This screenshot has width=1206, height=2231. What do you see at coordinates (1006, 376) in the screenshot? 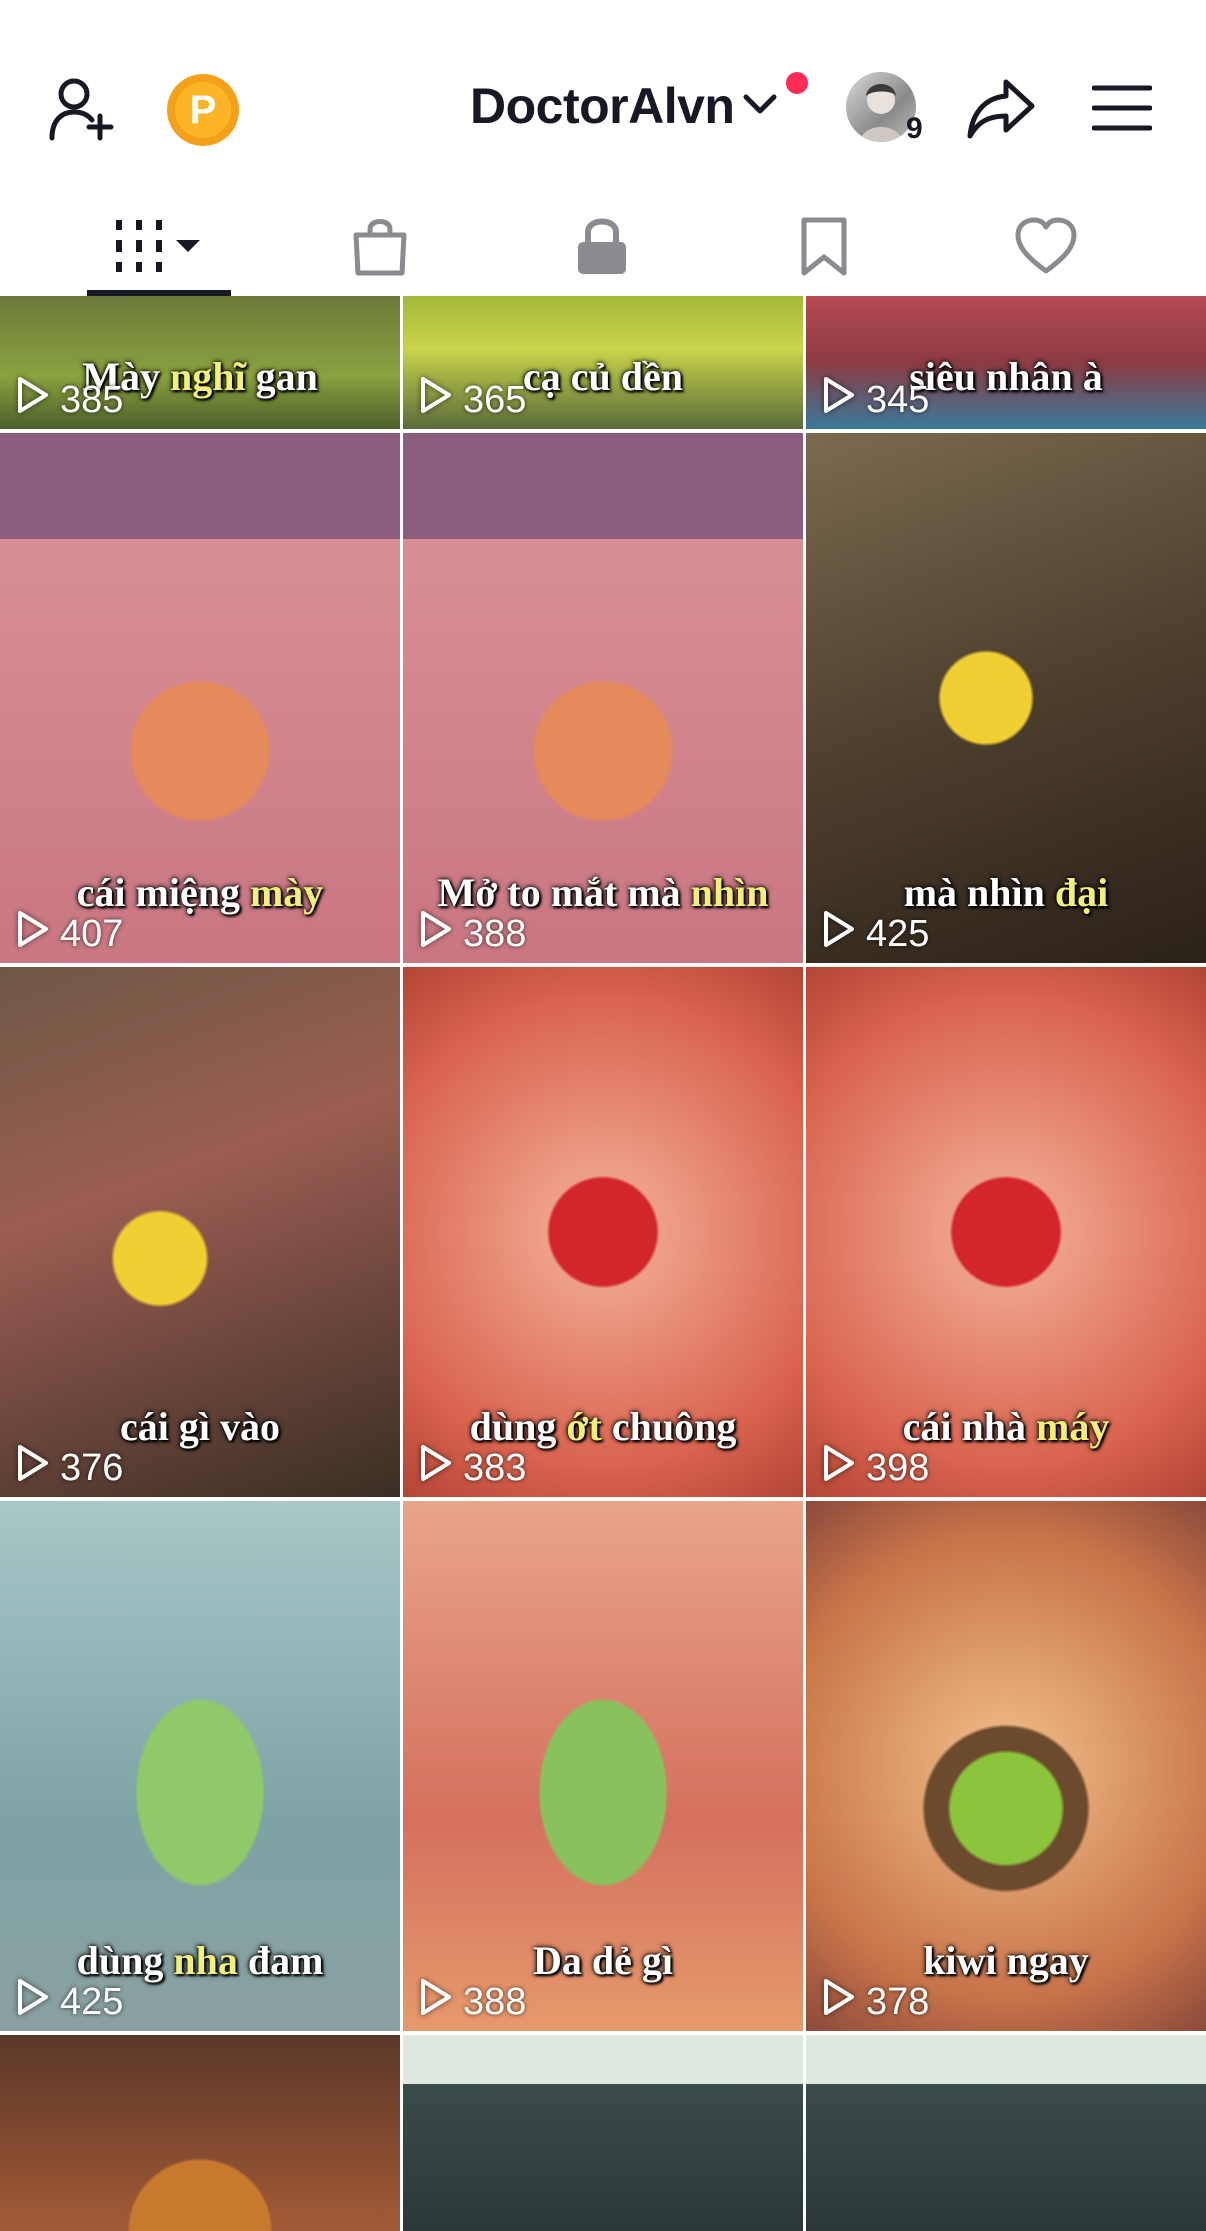
I see `caption-text: siêu nhân à` at bounding box center [1006, 376].